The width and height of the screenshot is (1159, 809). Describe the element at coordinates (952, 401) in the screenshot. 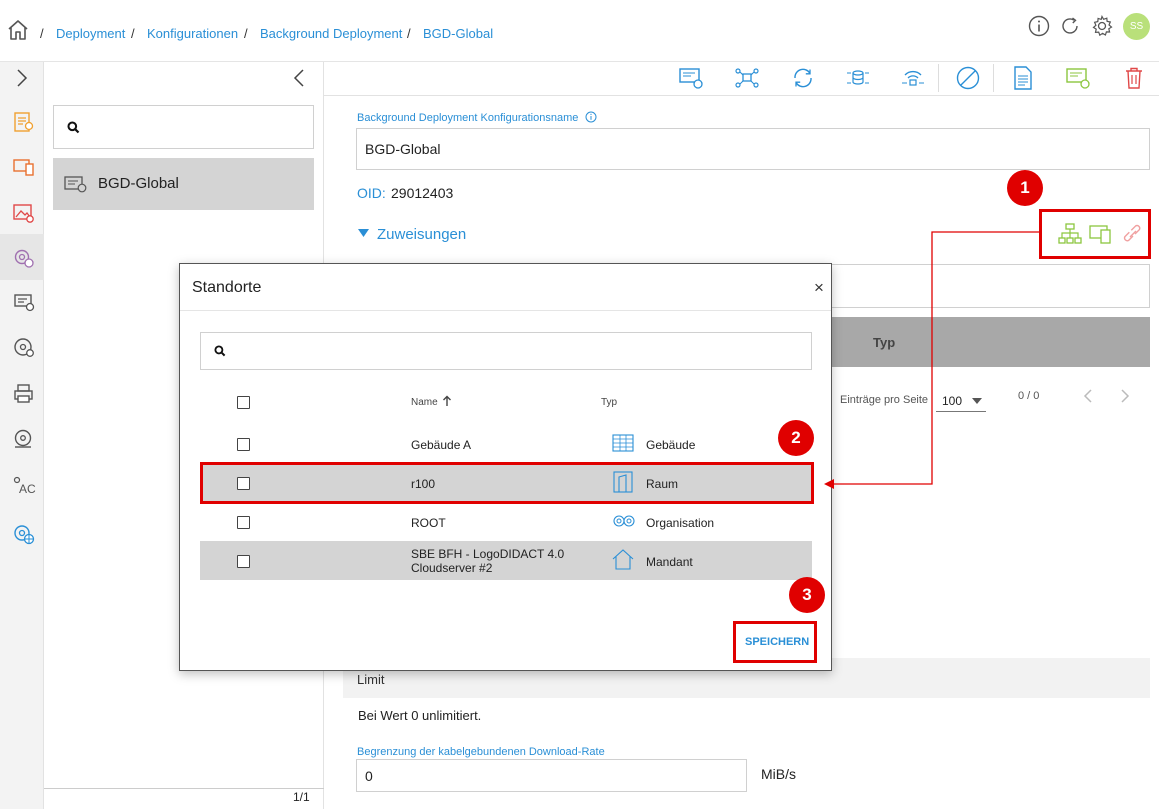

I see `entries-per-page-value: 100` at that location.